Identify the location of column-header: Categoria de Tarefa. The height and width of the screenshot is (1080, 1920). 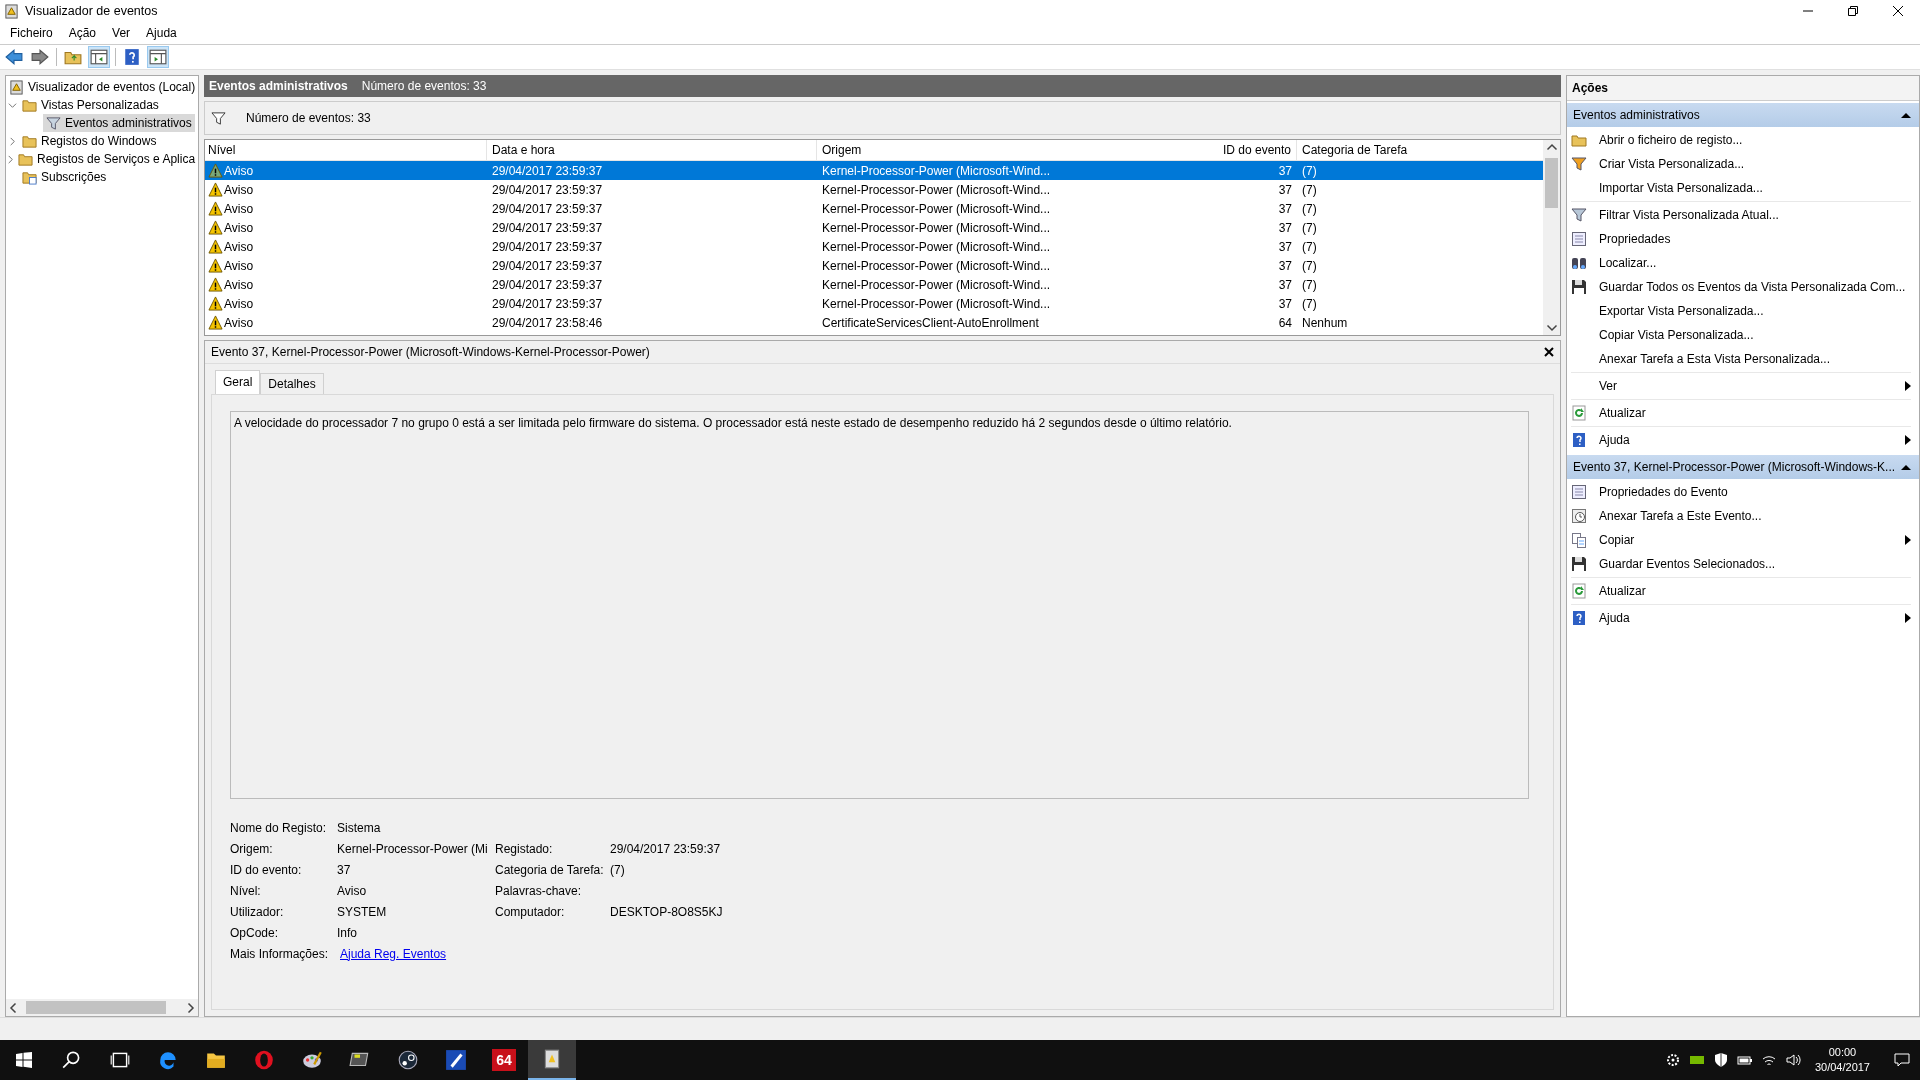
(1420, 150).